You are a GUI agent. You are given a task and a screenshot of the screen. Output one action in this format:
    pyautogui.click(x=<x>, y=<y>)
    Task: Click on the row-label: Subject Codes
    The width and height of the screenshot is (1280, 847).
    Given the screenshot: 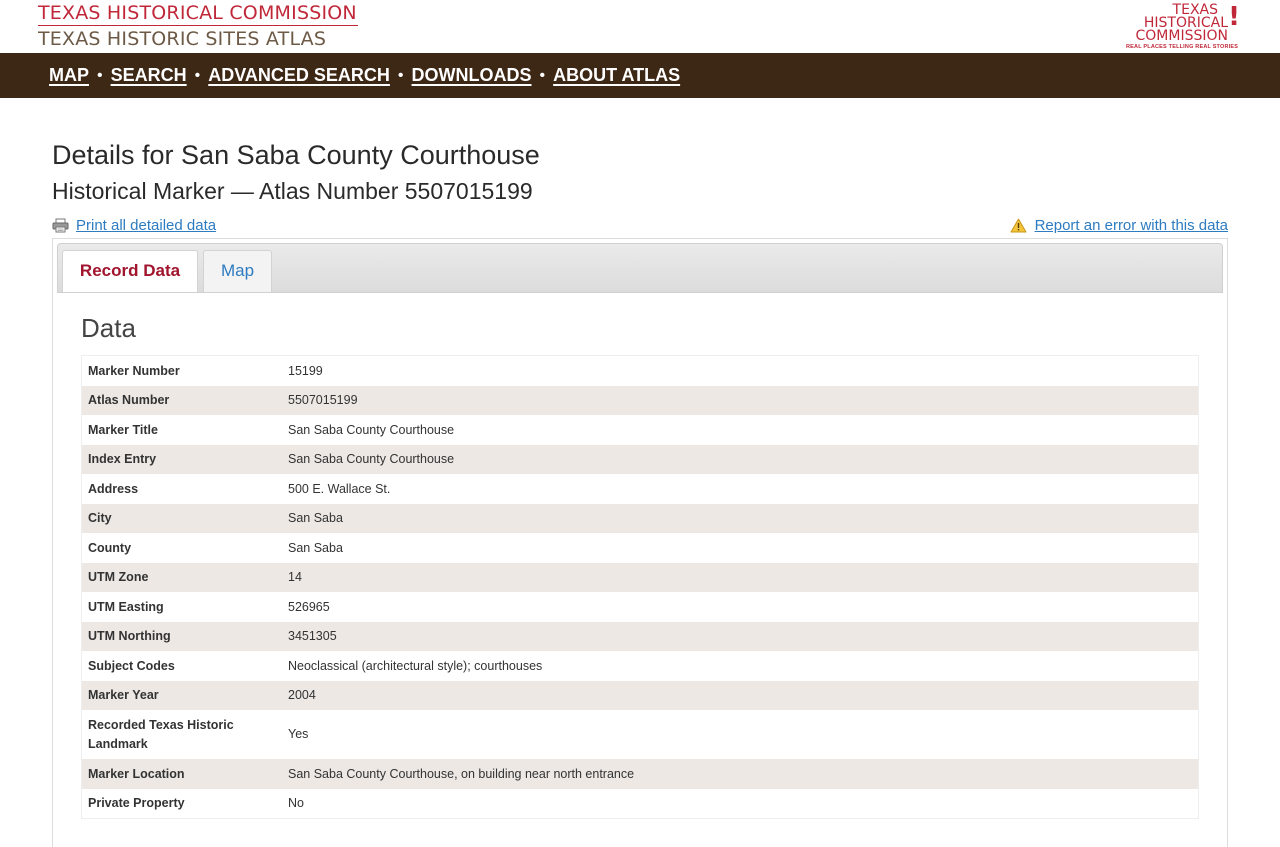 What is the action you would take?
    pyautogui.click(x=131, y=665)
    